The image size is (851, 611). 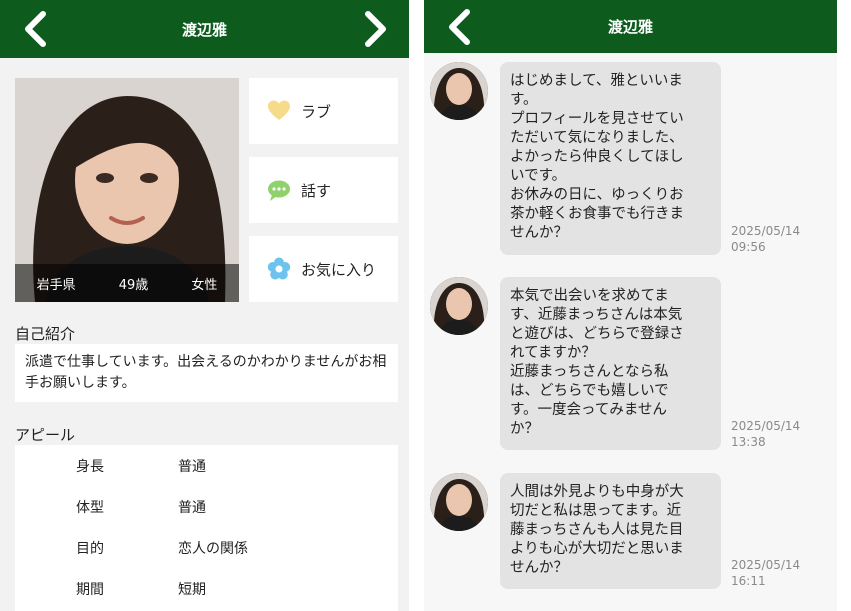 I want to click on appeal-table: 身長 普通 体型 普通 目的 恋人の関係 期間 短期, so click(x=206, y=528).